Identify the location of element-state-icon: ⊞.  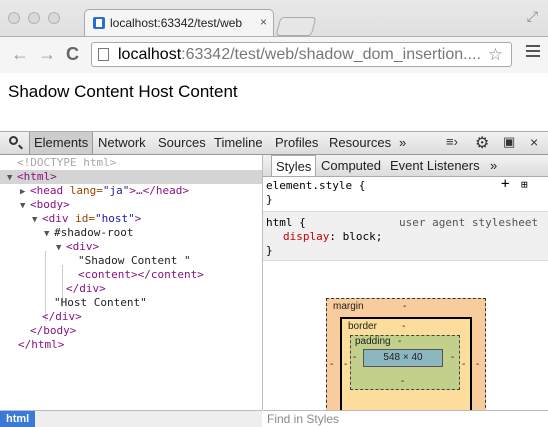
(524, 184).